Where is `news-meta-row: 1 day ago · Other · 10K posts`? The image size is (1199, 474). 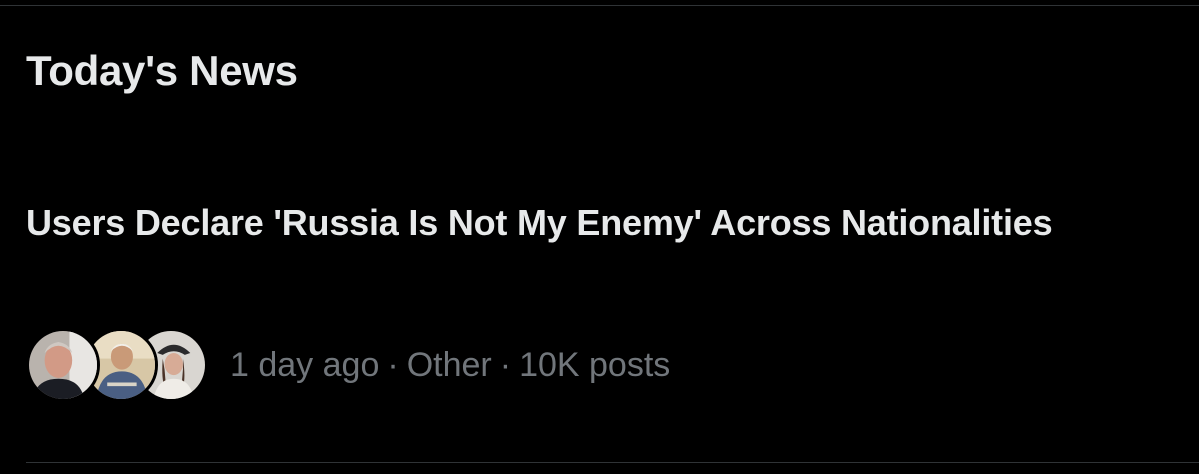
news-meta-row: 1 day ago · Other · 10K posts is located at coordinates (348, 365).